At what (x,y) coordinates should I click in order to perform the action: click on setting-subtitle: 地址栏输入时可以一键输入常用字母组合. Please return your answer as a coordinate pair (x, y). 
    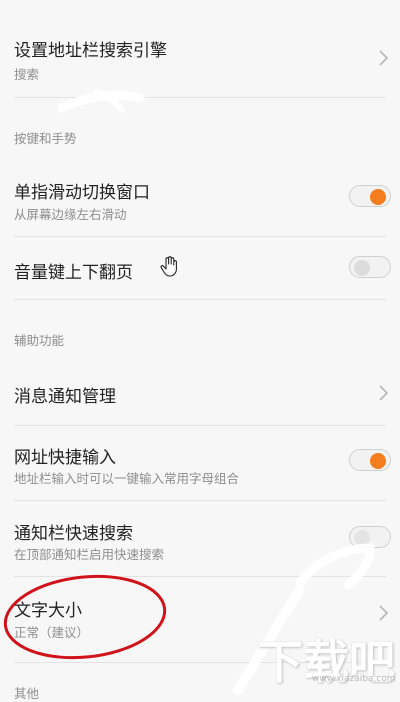
    Looking at the image, I should click on (127, 478).